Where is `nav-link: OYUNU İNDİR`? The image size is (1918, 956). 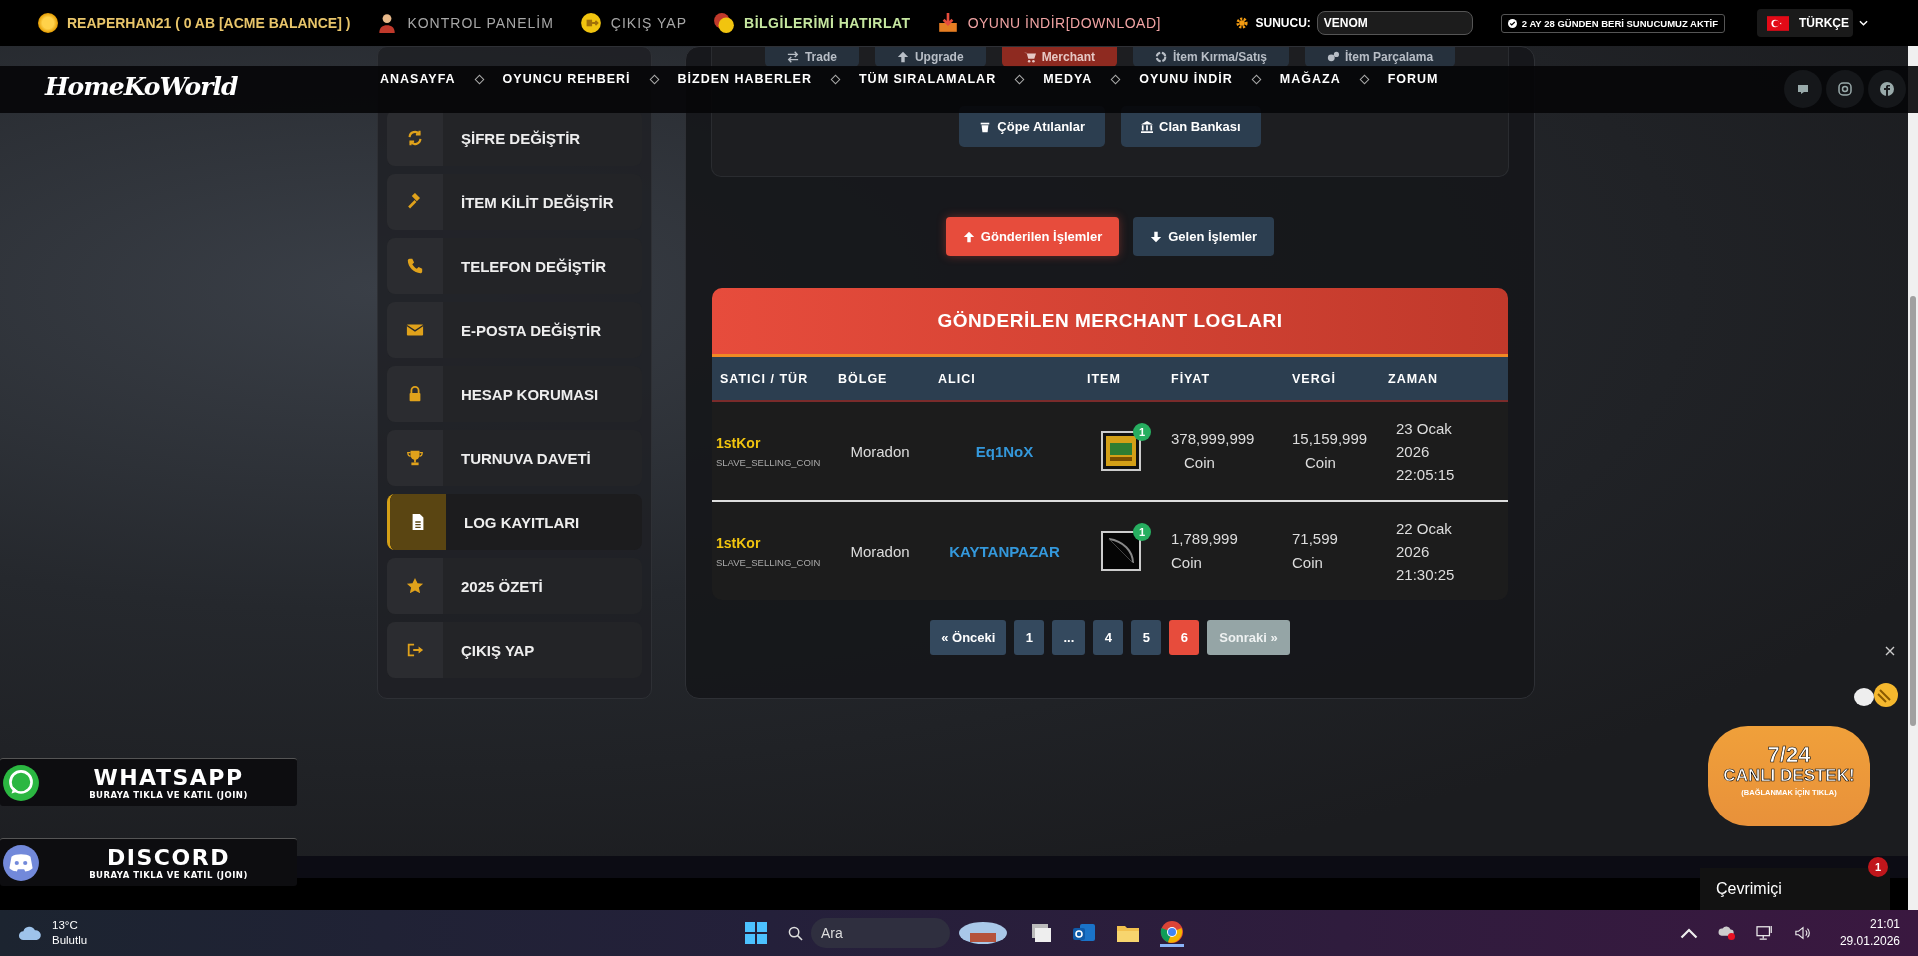
nav-link: OYUNU İNDİR is located at coordinates (1186, 79).